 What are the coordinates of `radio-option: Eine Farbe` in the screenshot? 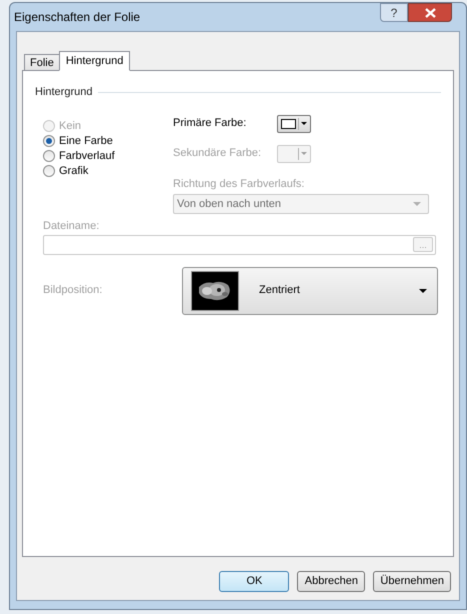 It's located at (108, 141).